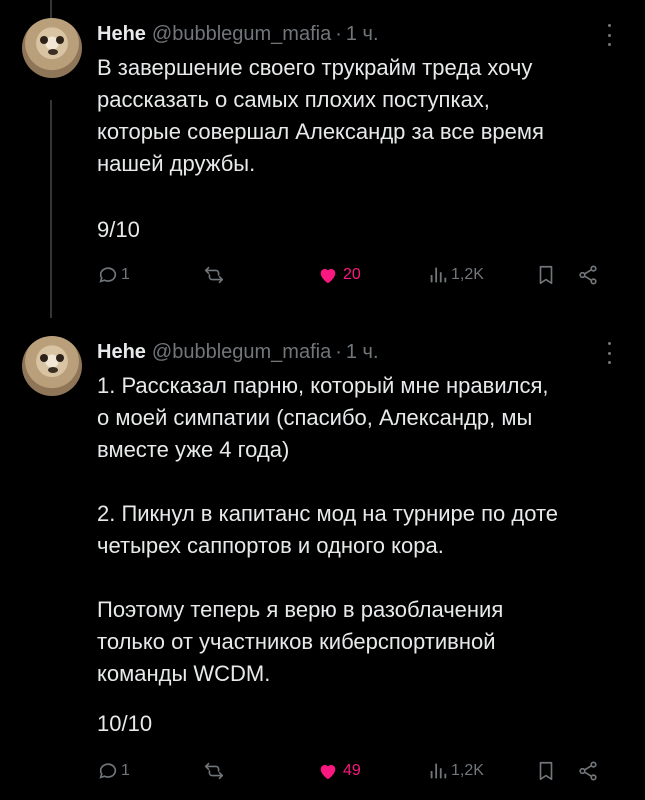 The image size is (645, 800). What do you see at coordinates (352, 274) in the screenshot?
I see `like-count: 20` at bounding box center [352, 274].